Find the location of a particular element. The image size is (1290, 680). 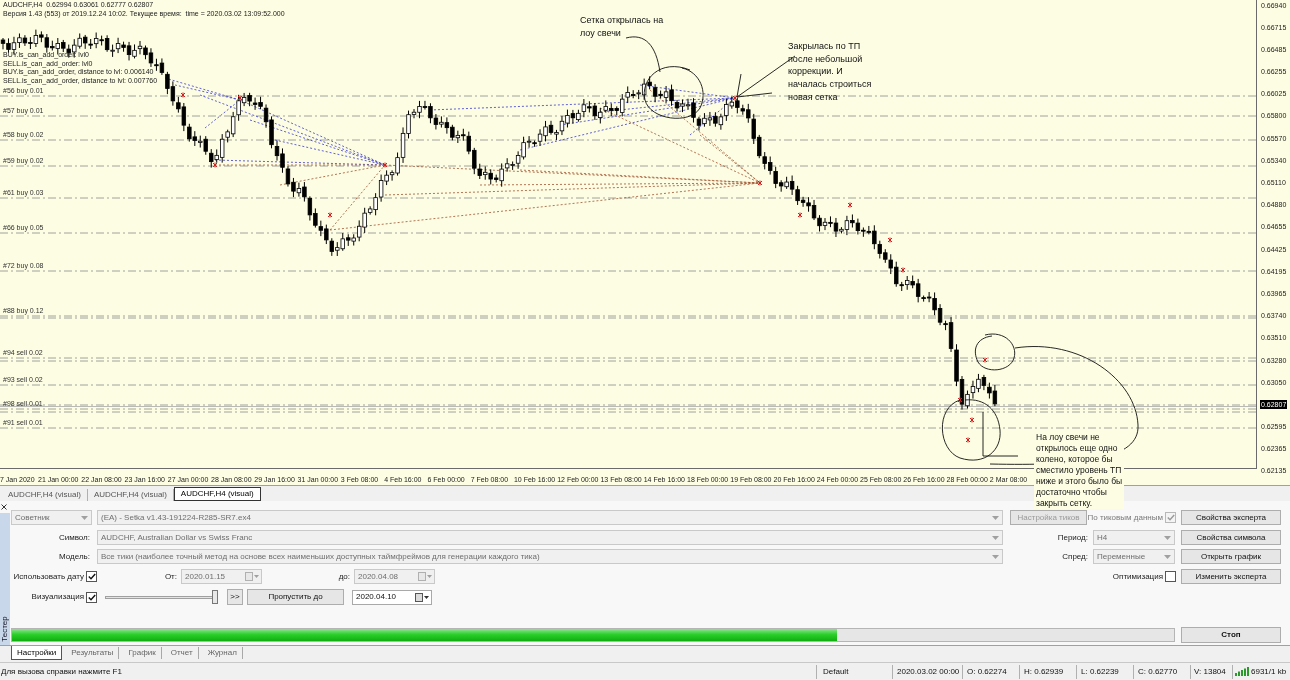

expert-properties-button: Свойства эксперта is located at coordinates (1231, 517).